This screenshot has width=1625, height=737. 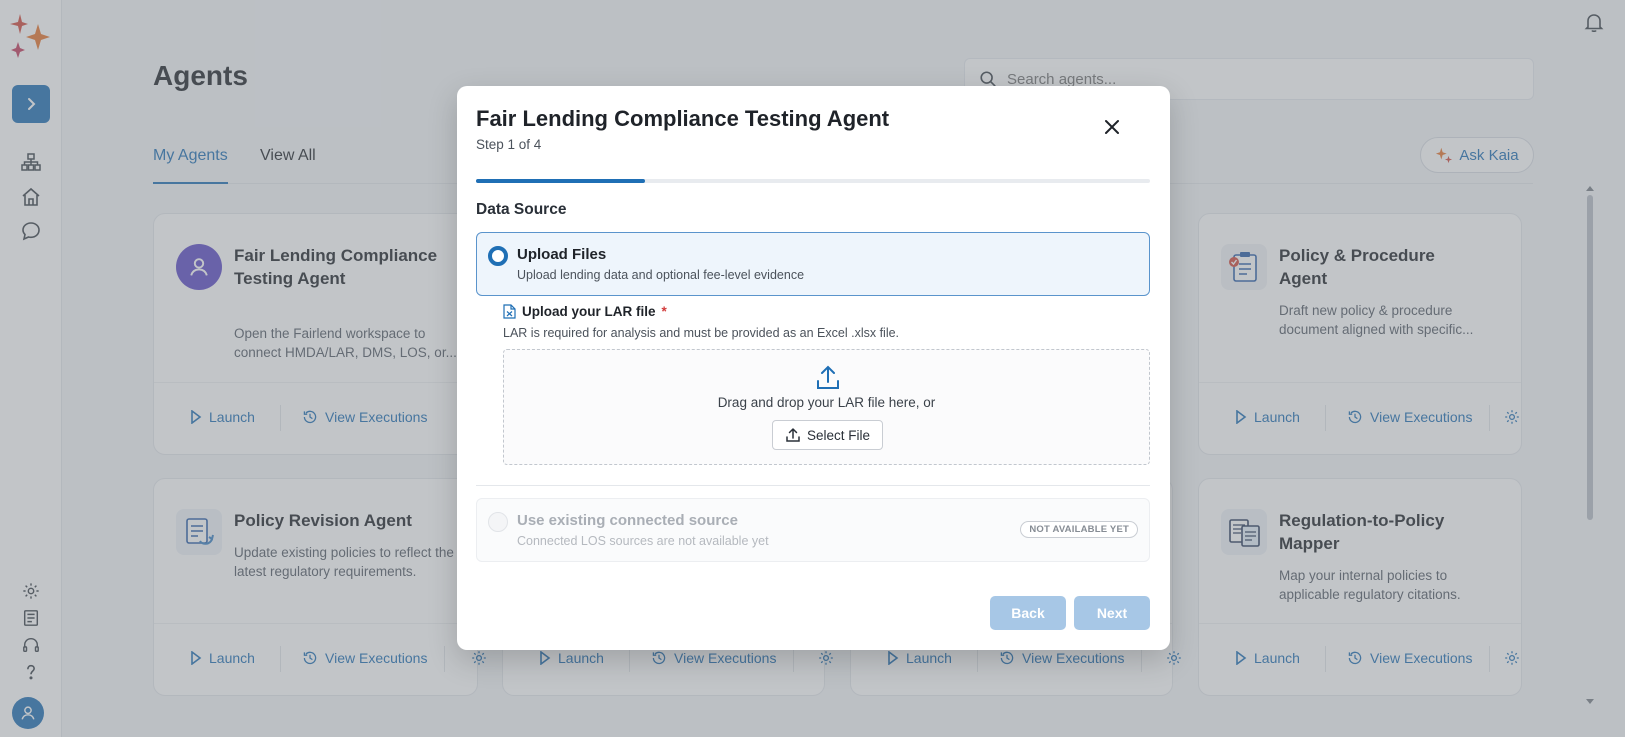 What do you see at coordinates (813, 485) in the screenshot?
I see `section-divider` at bounding box center [813, 485].